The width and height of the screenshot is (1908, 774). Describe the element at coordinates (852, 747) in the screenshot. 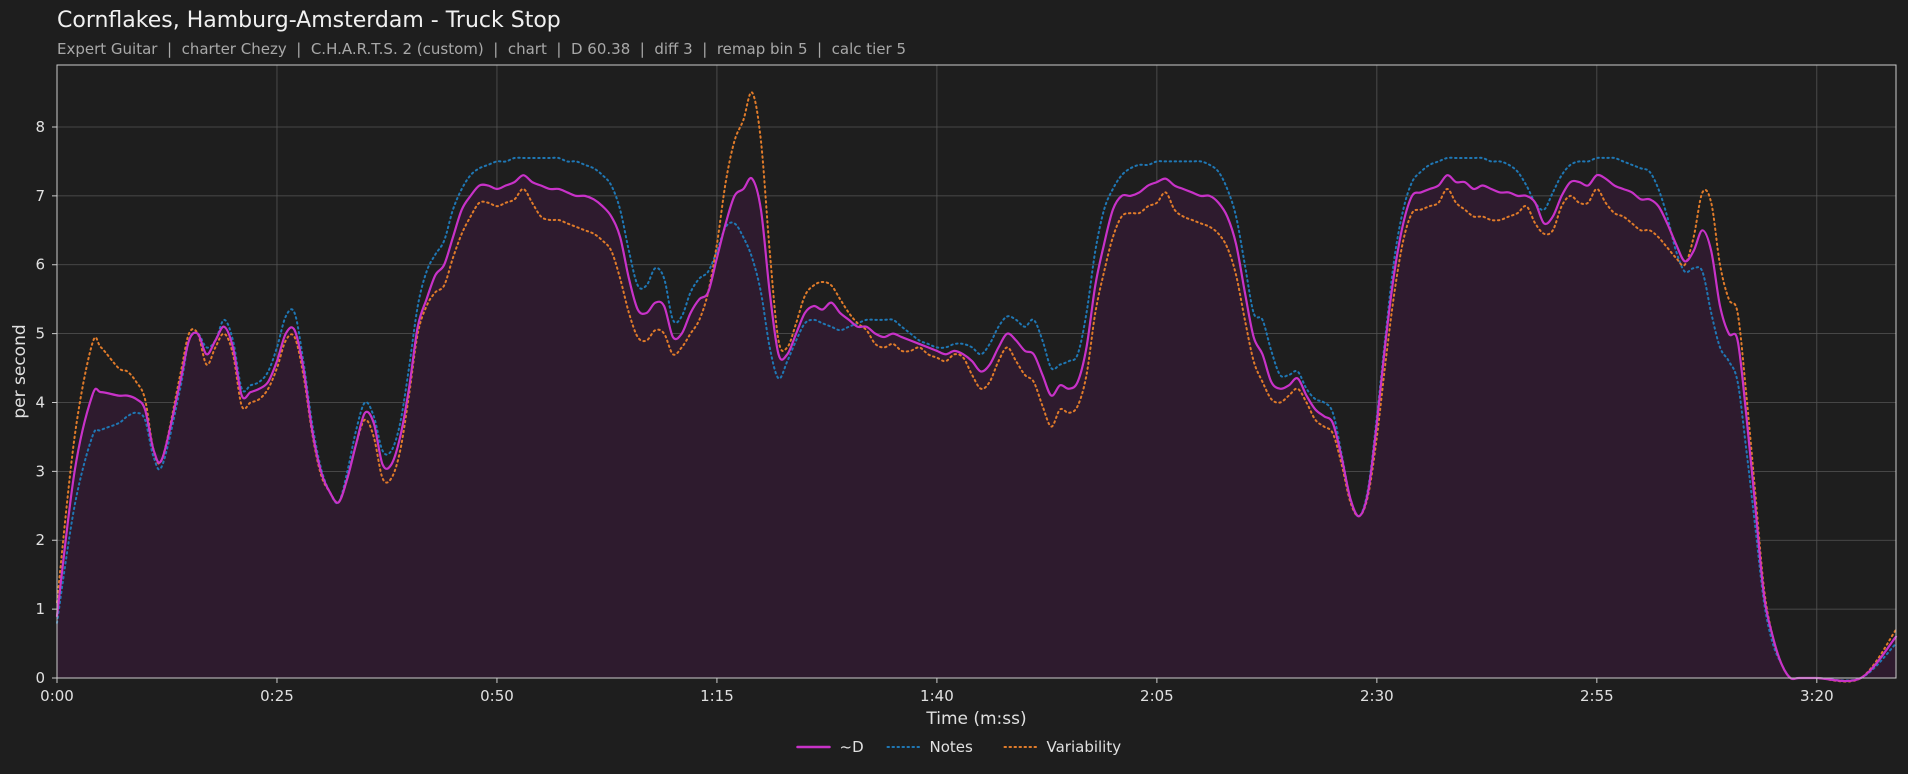

I see `legend-label-difficulty: ~D` at that location.